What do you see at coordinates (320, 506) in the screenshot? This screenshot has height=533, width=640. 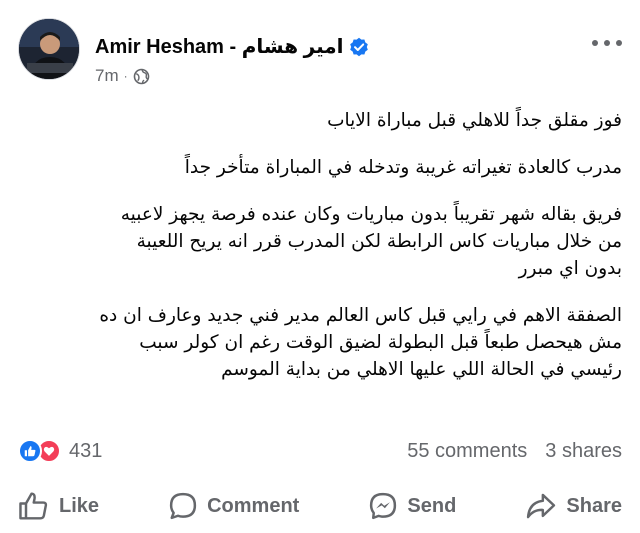 I see `post-actions-bar: Like Comment Send Share` at bounding box center [320, 506].